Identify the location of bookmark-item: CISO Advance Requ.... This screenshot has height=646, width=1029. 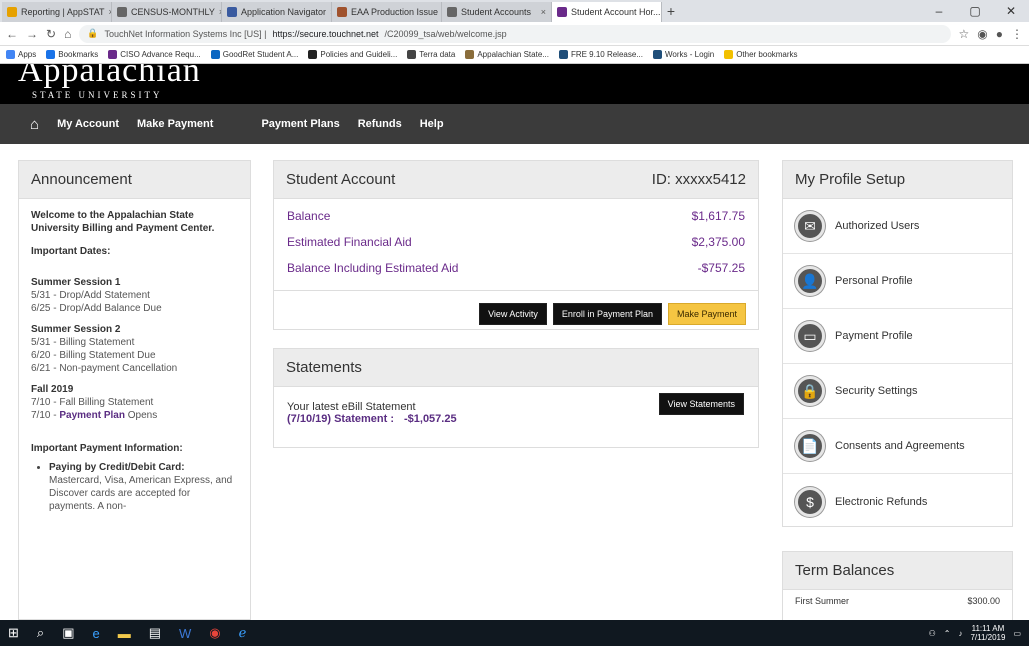
(154, 54).